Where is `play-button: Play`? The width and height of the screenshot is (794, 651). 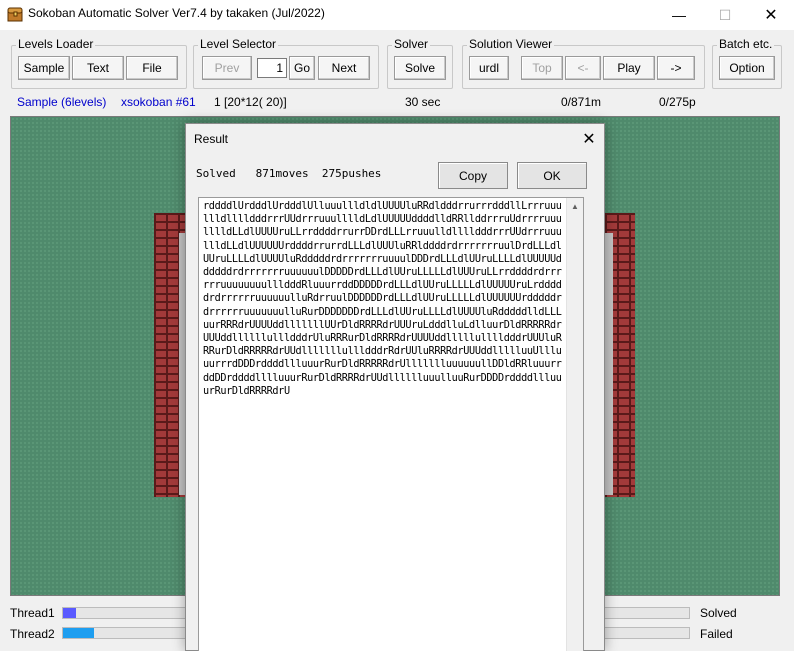
play-button: Play is located at coordinates (629, 68).